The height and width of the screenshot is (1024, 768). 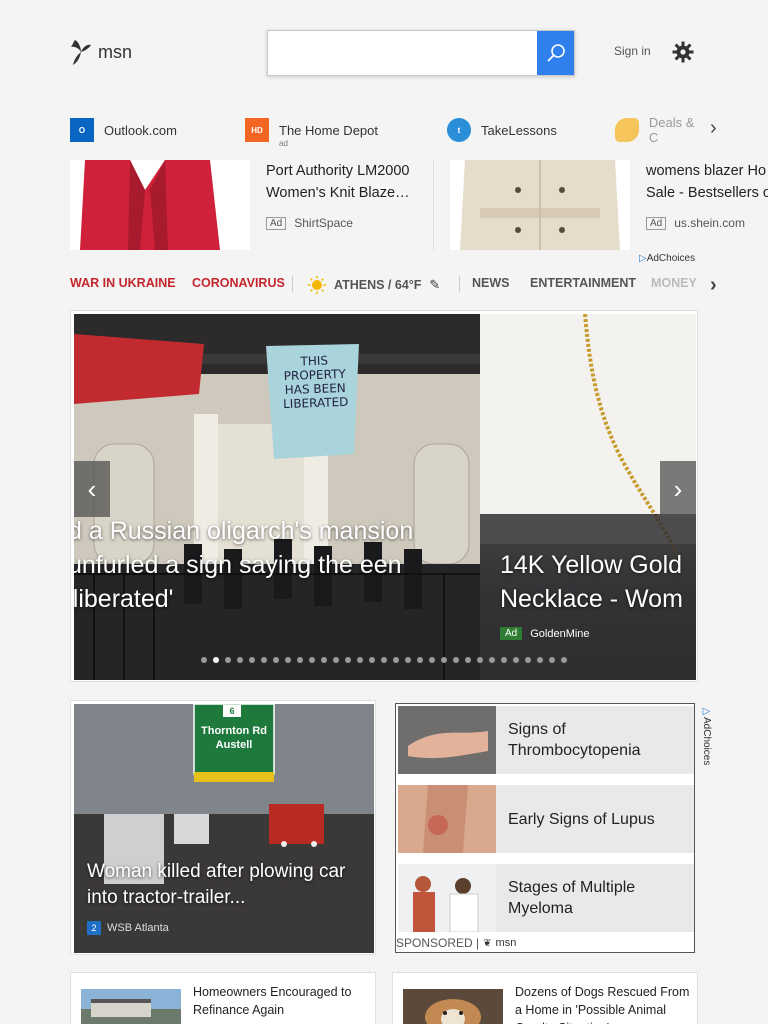 I want to click on quick-link-label: Deals & C, so click(x=671, y=130).